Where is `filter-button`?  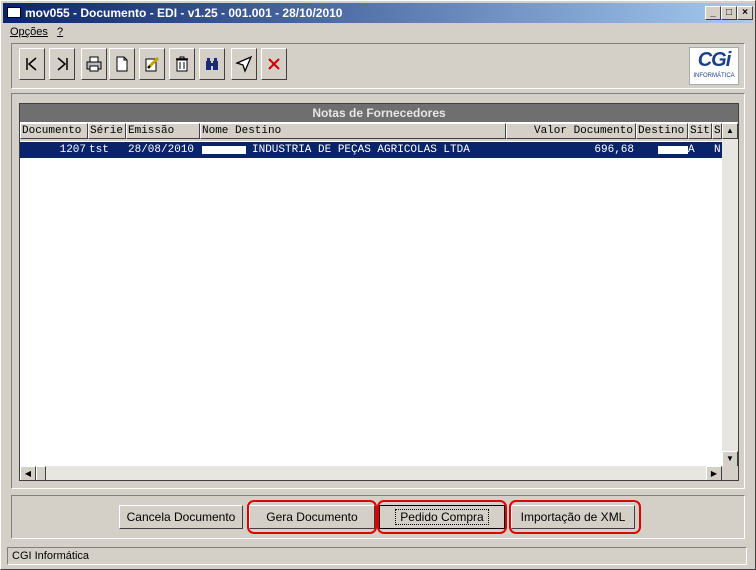
filter-button is located at coordinates (244, 64).